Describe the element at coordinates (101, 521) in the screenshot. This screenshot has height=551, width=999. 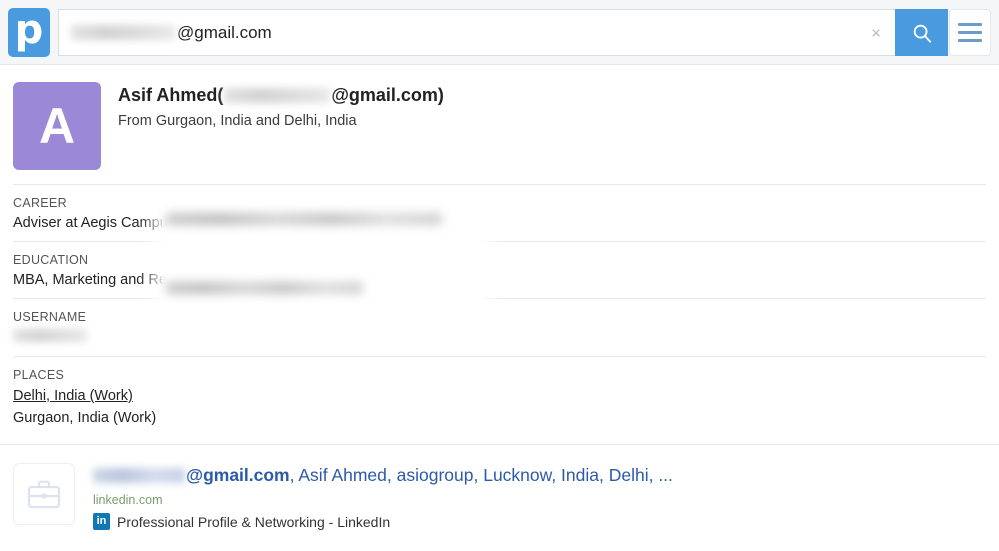
I see `linkedin-icon: in` at that location.